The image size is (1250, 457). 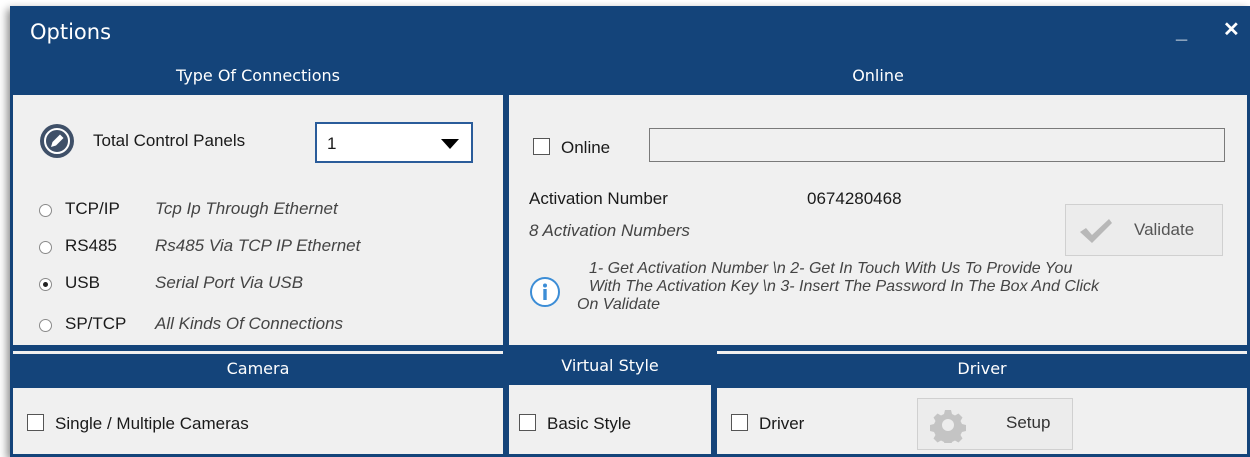 I want to click on option-tcpip-label: TCP/IP, so click(x=92, y=208).